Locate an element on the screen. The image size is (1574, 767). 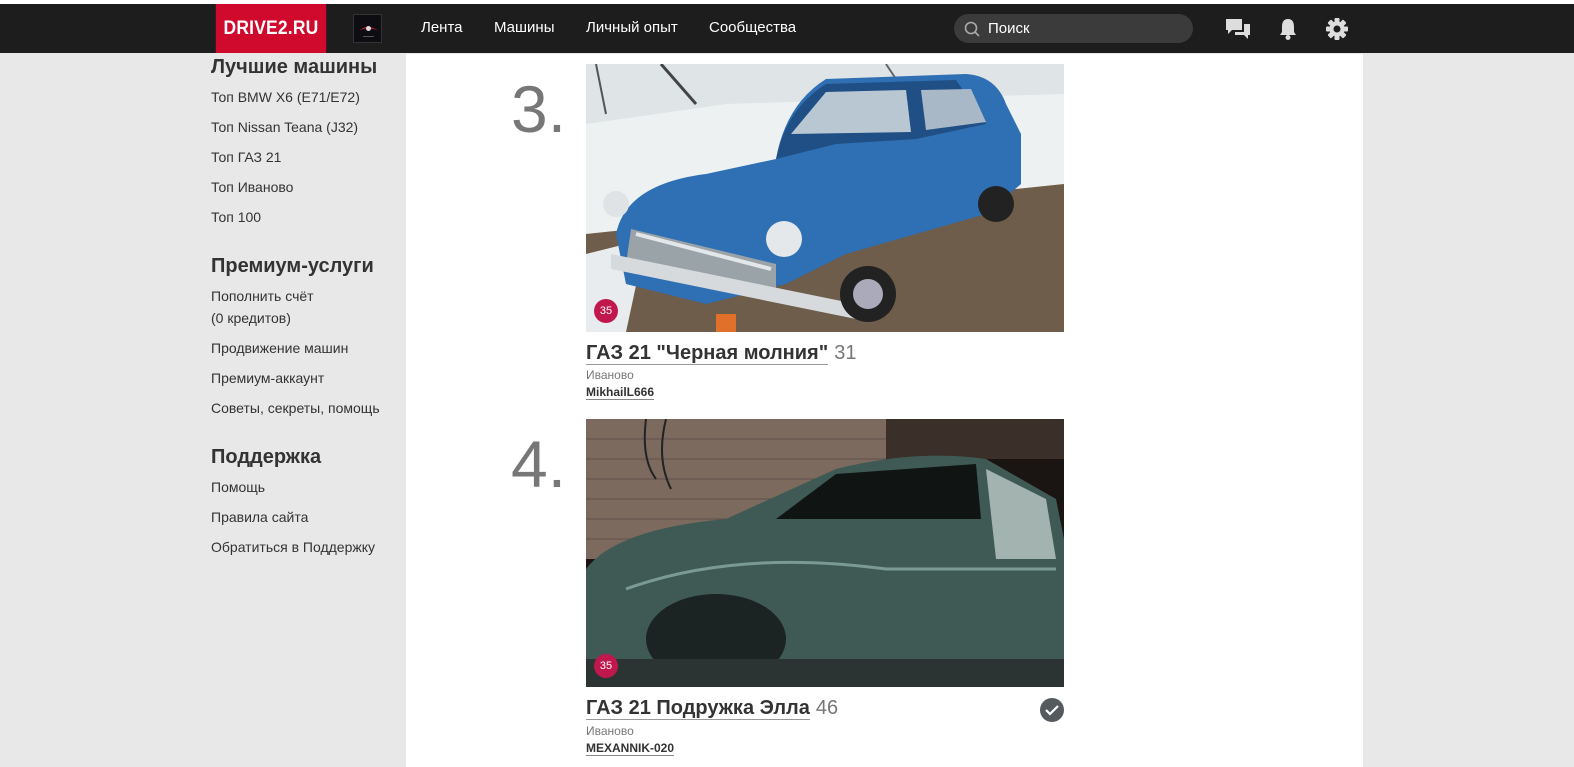
settings-gear-icon is located at coordinates (1337, 29).